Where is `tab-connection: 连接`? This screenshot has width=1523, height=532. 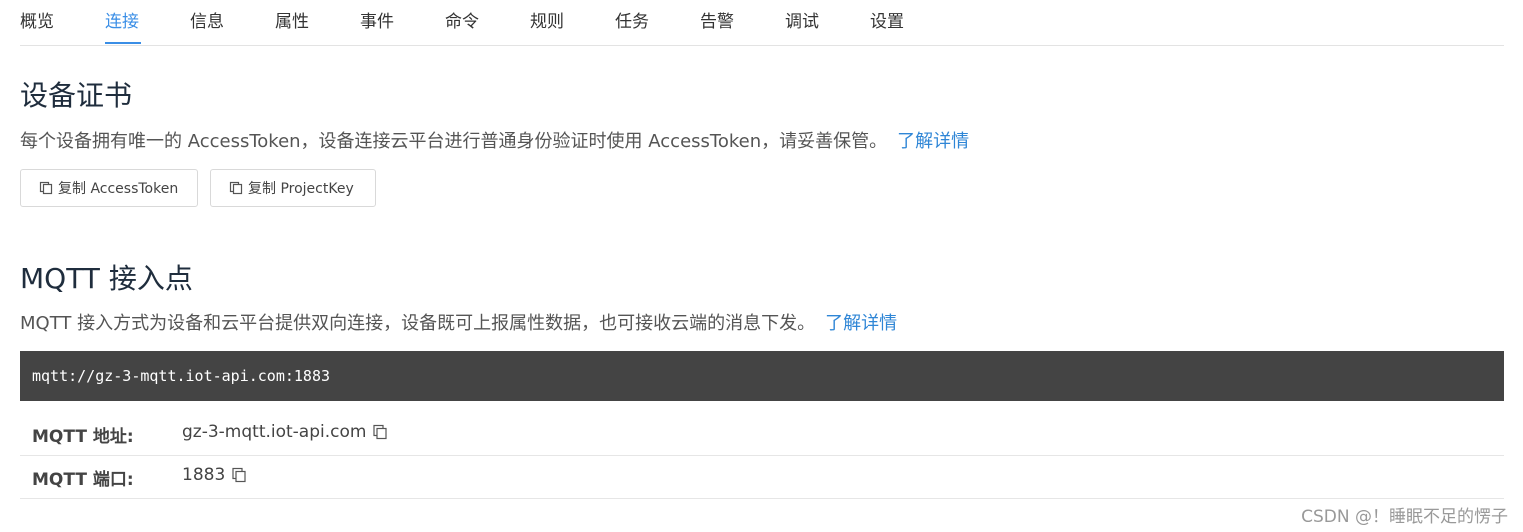 tab-connection: 连接 is located at coordinates (122, 22).